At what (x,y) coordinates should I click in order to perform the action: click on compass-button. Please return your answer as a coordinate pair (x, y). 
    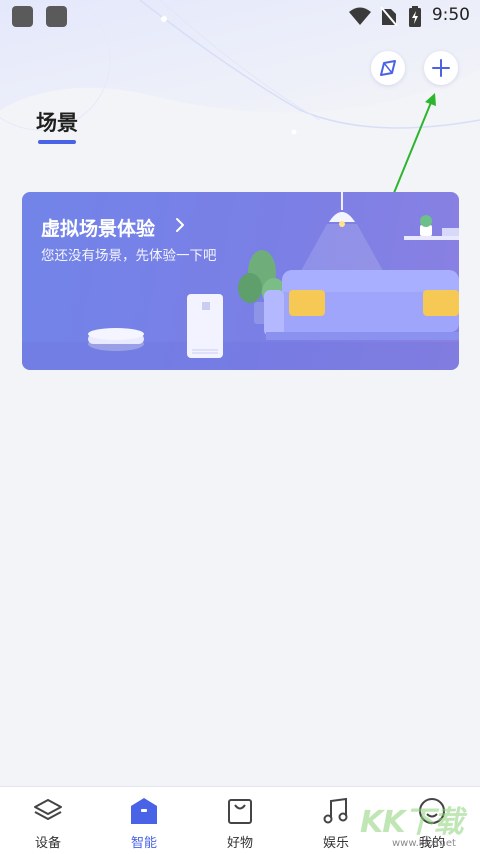
    Looking at the image, I should click on (388, 68).